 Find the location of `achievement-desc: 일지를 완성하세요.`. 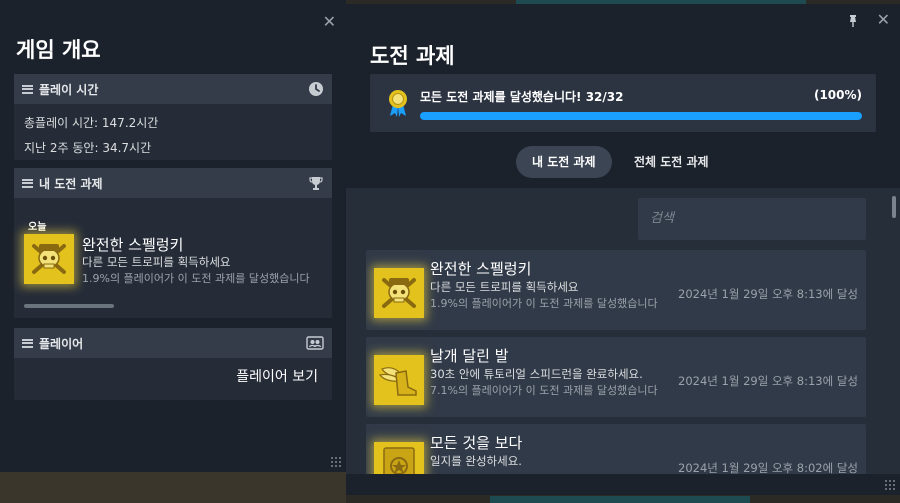

achievement-desc: 일지를 완성하세요. is located at coordinates (476, 461).